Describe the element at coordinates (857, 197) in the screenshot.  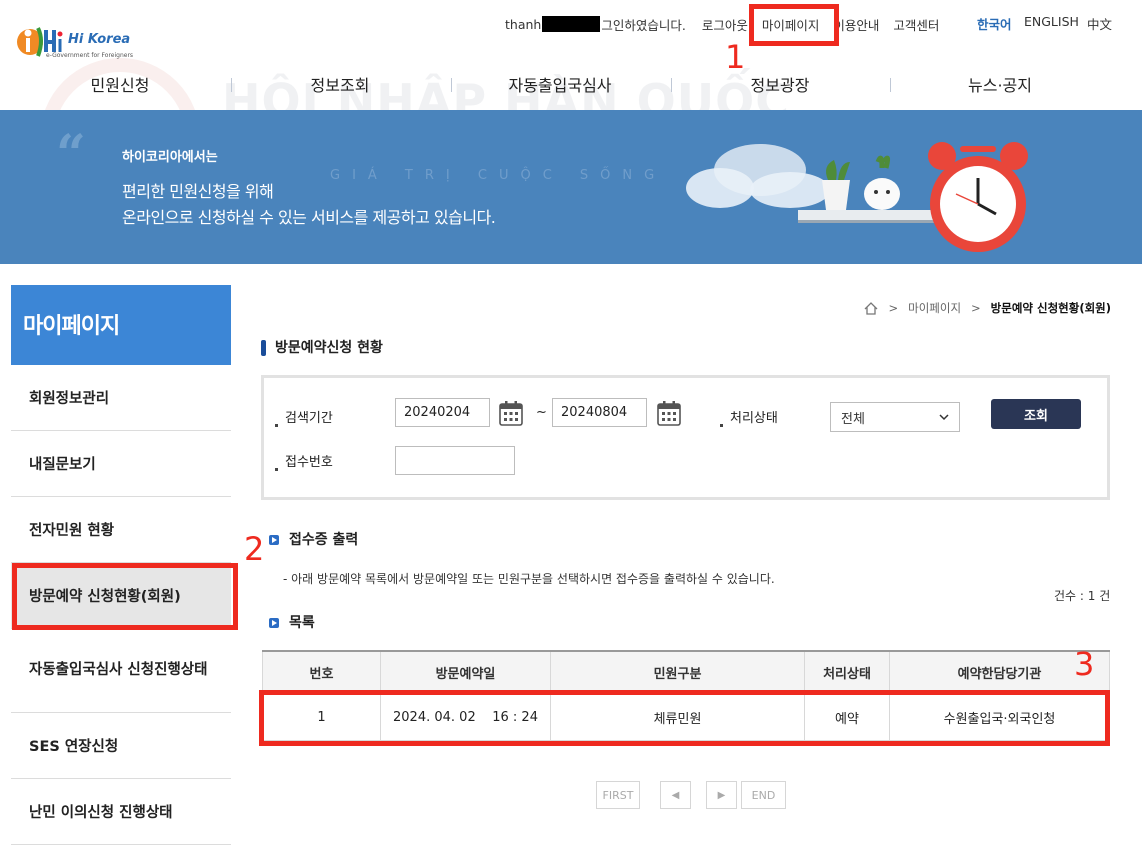
I see `banner-illustration-icon` at that location.